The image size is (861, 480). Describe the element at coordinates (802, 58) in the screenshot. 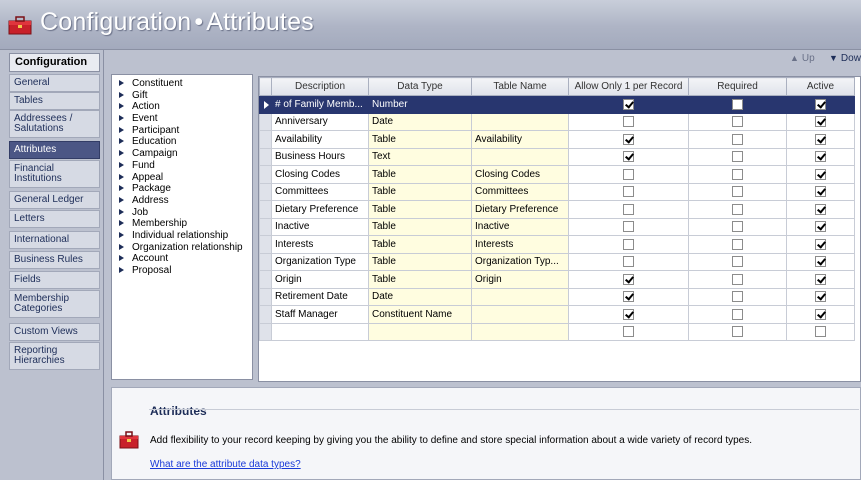

I see `up-button: ▲ Up` at that location.